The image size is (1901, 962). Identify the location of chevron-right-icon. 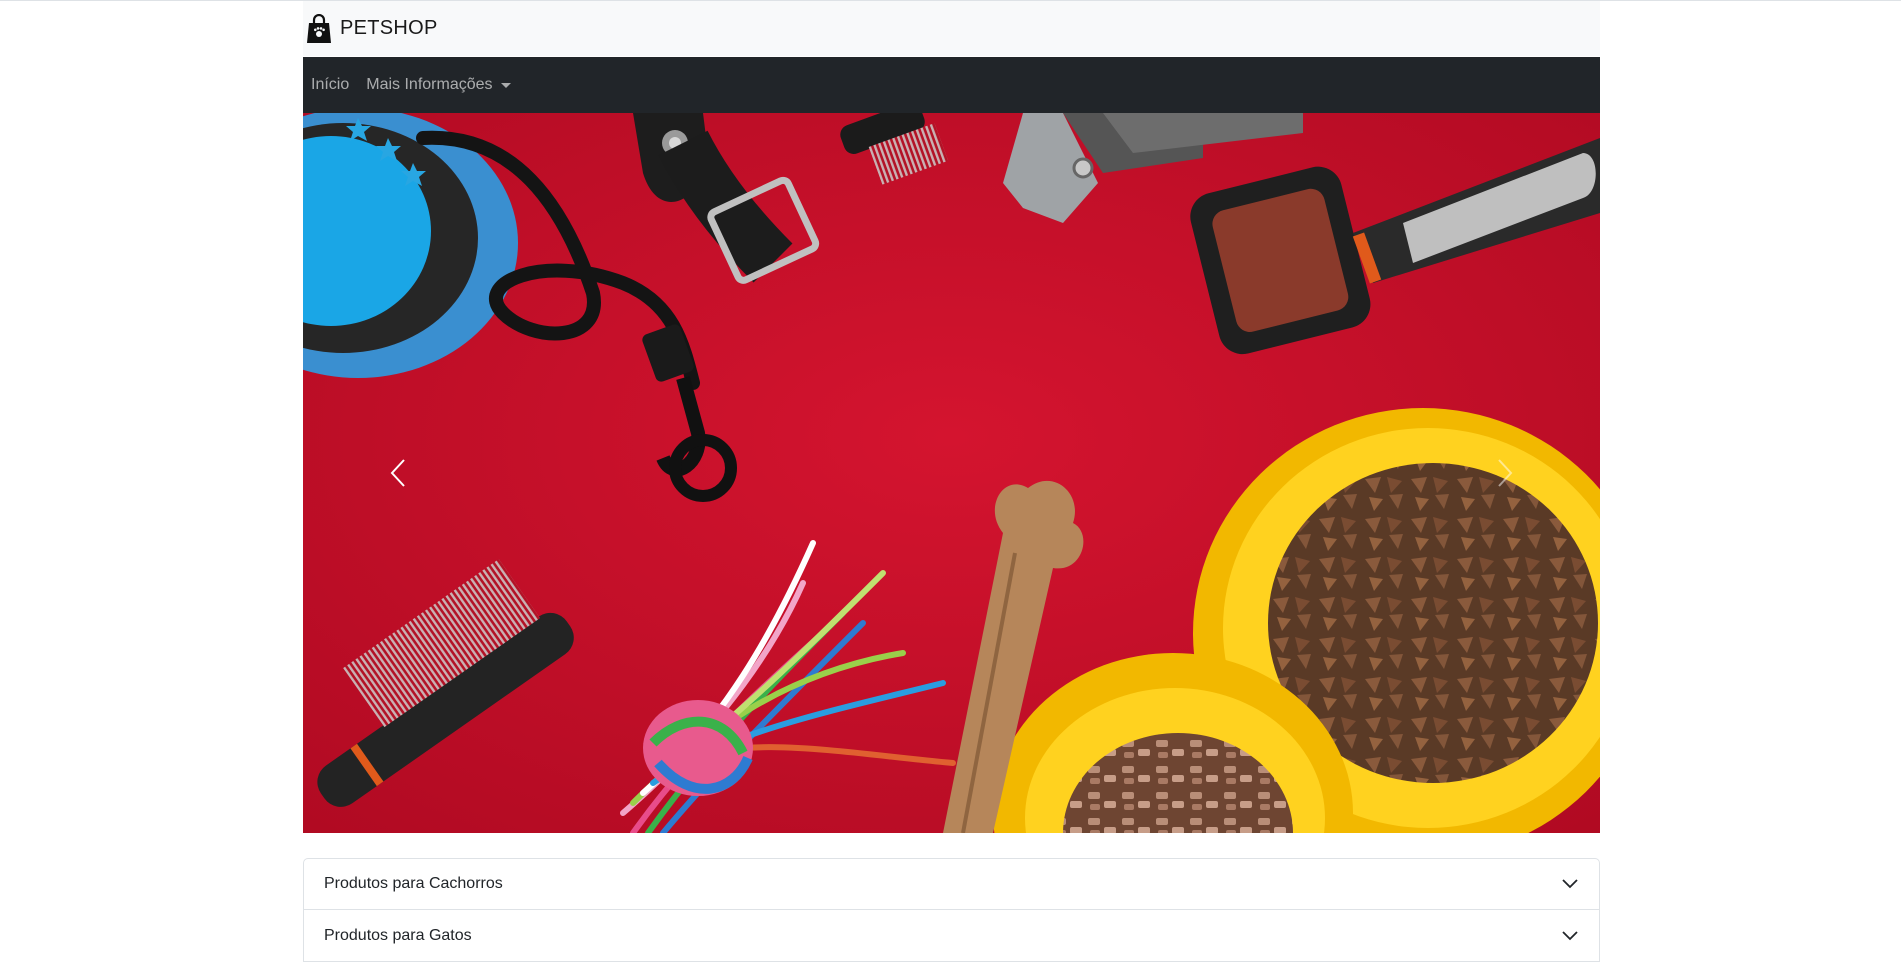
(1505, 473).